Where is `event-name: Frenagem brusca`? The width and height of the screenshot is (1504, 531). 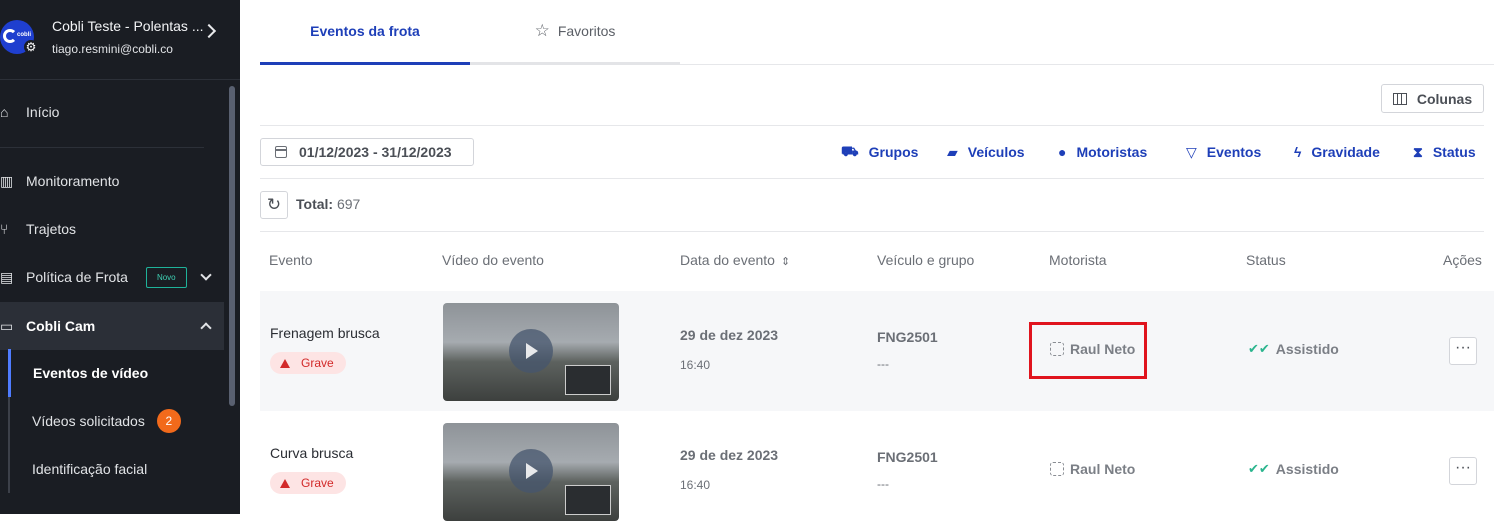 event-name: Frenagem brusca is located at coordinates (325, 333).